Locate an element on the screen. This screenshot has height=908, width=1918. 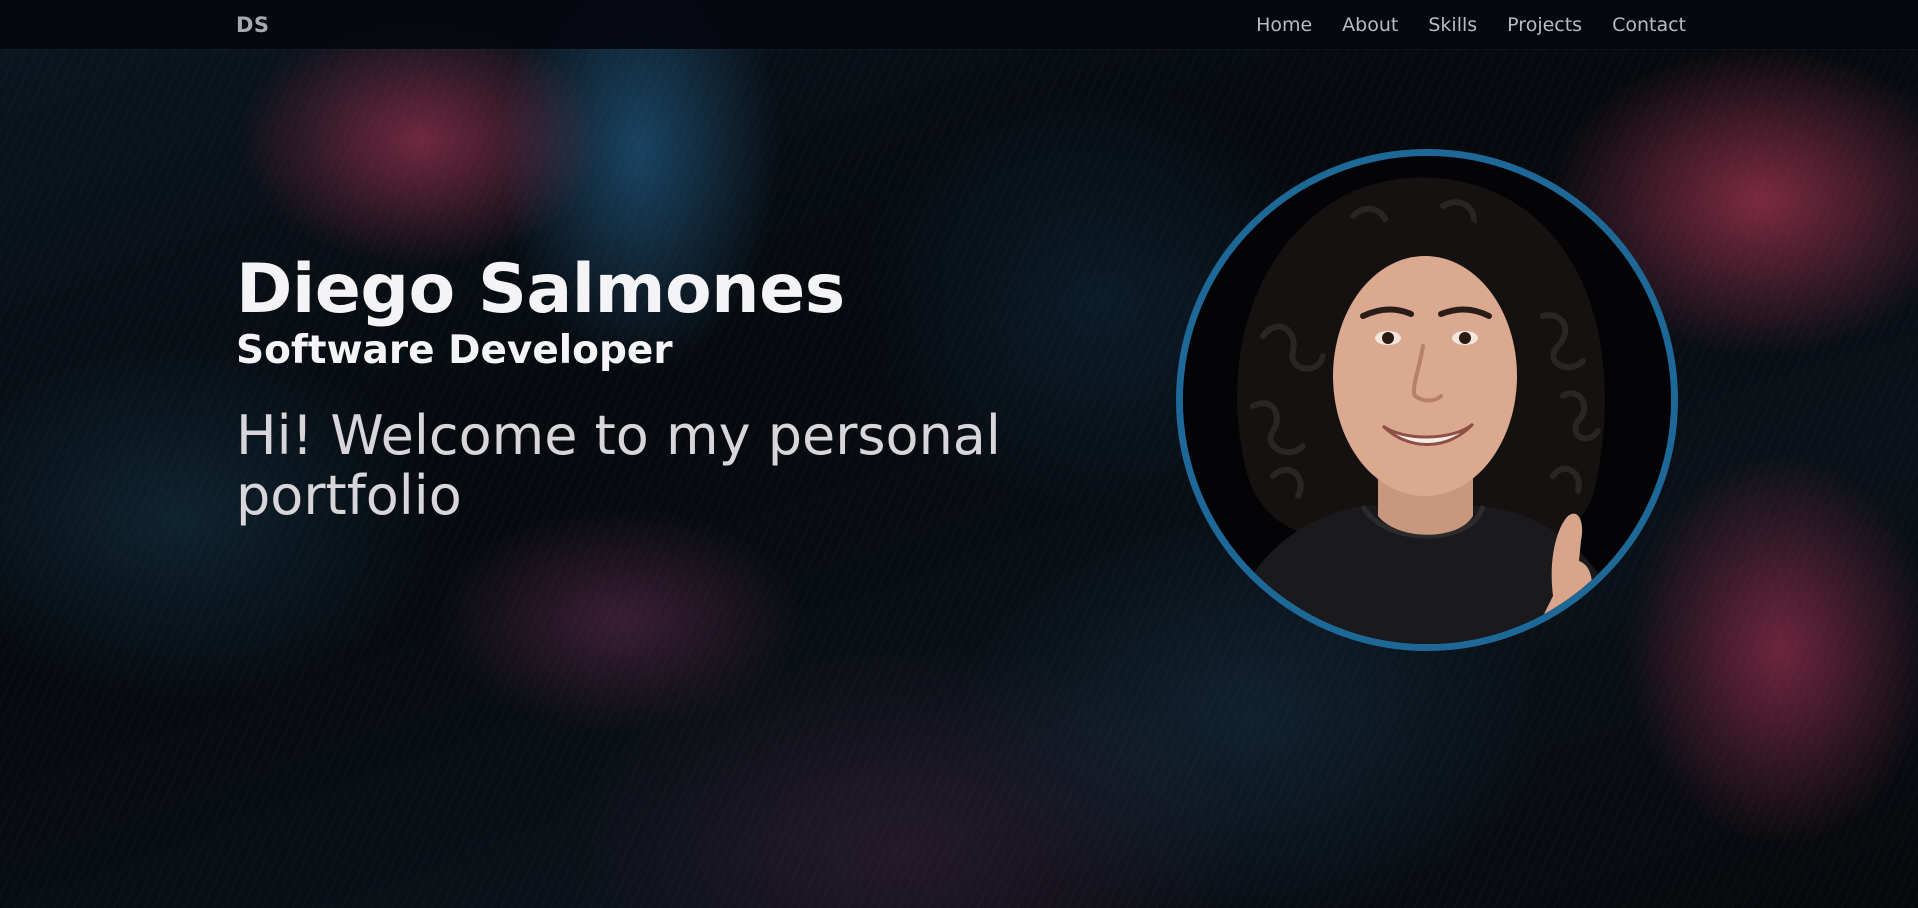
nav-link-skills: Skills is located at coordinates (1452, 25).